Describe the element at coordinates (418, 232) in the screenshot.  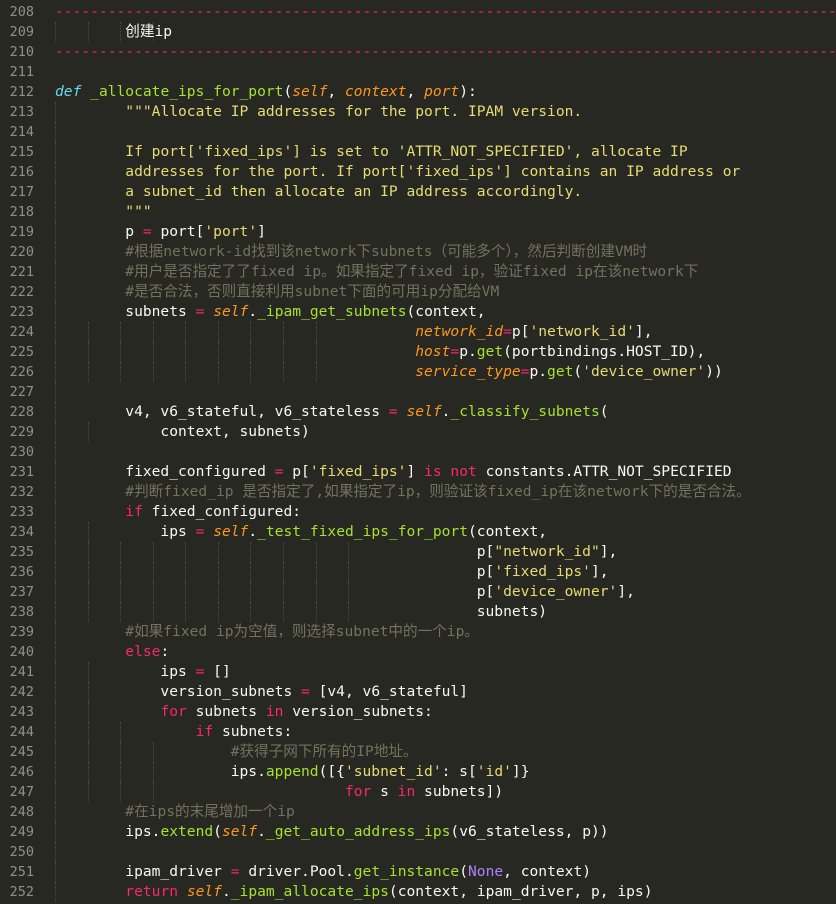
I see `code-line: 219 p = port['port']` at that location.